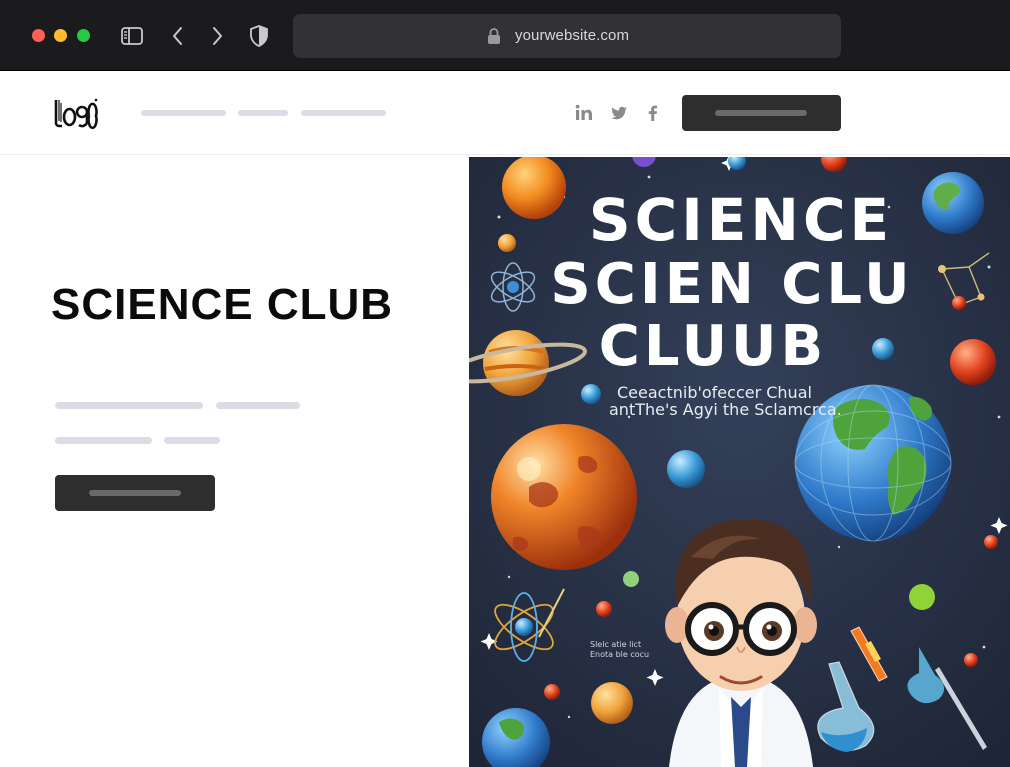  Describe the element at coordinates (653, 113) in the screenshot. I see `facebook-icon` at that location.